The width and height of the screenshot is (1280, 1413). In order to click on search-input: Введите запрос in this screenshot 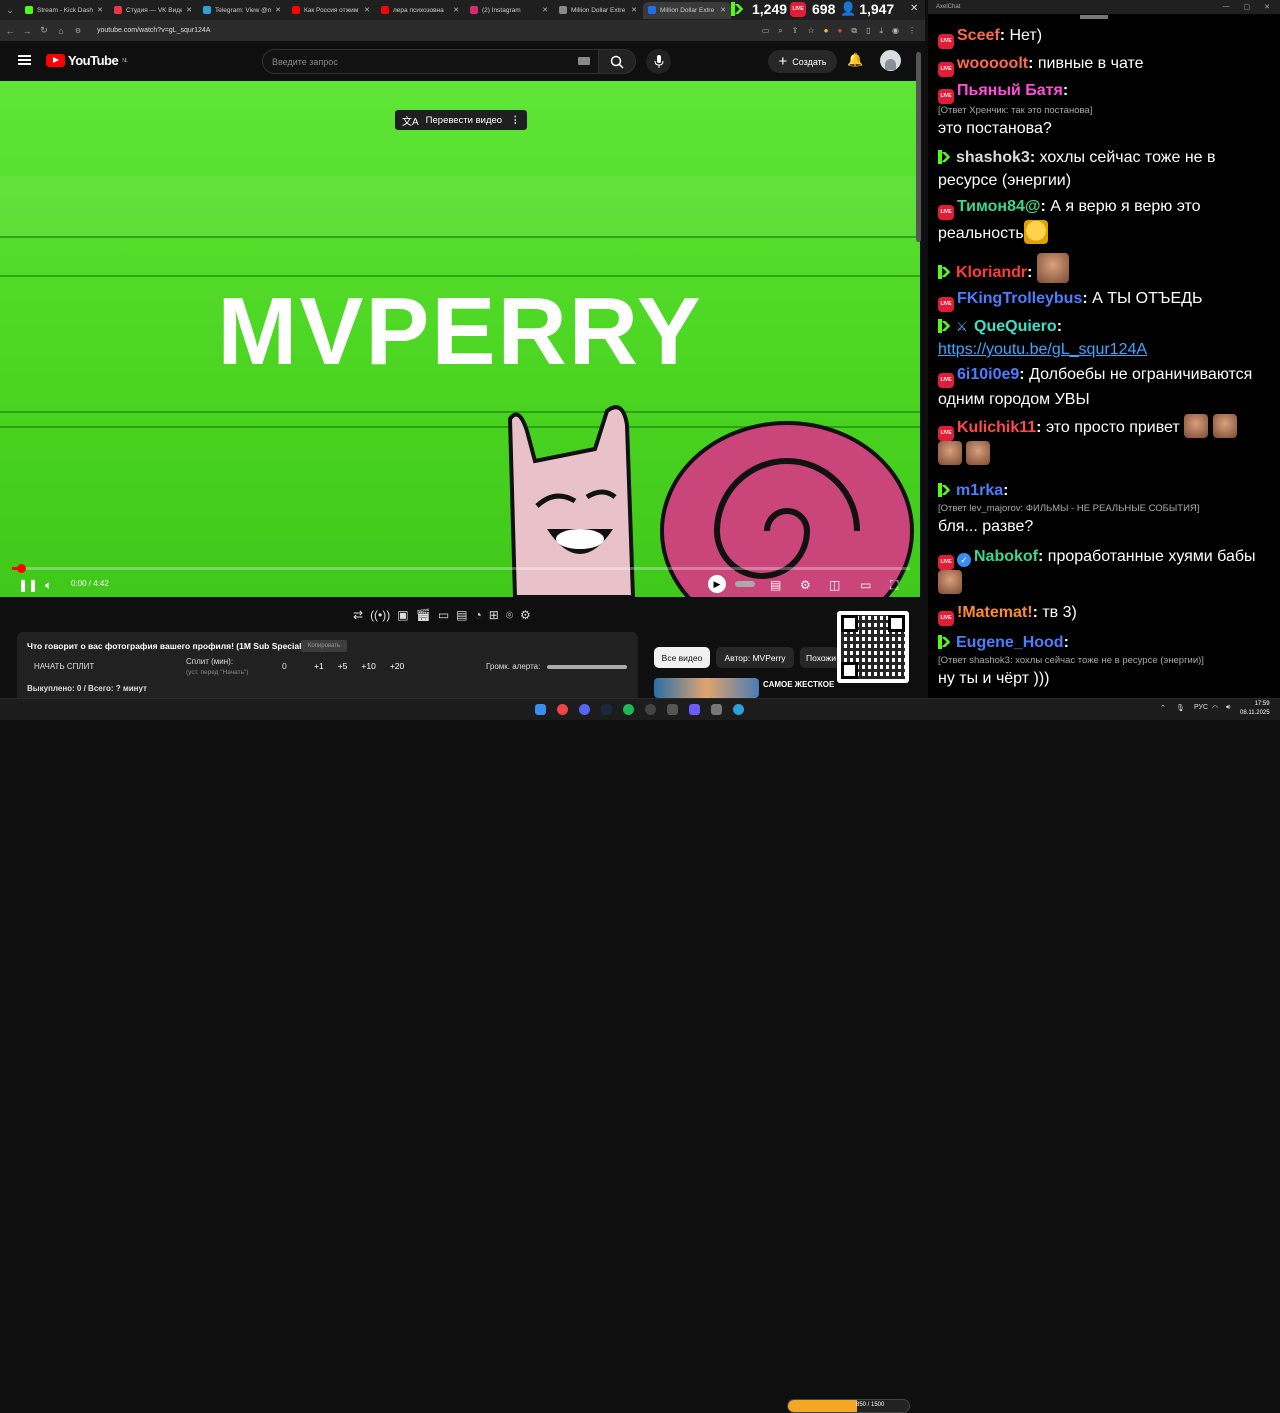, I will do `click(431, 61)`.